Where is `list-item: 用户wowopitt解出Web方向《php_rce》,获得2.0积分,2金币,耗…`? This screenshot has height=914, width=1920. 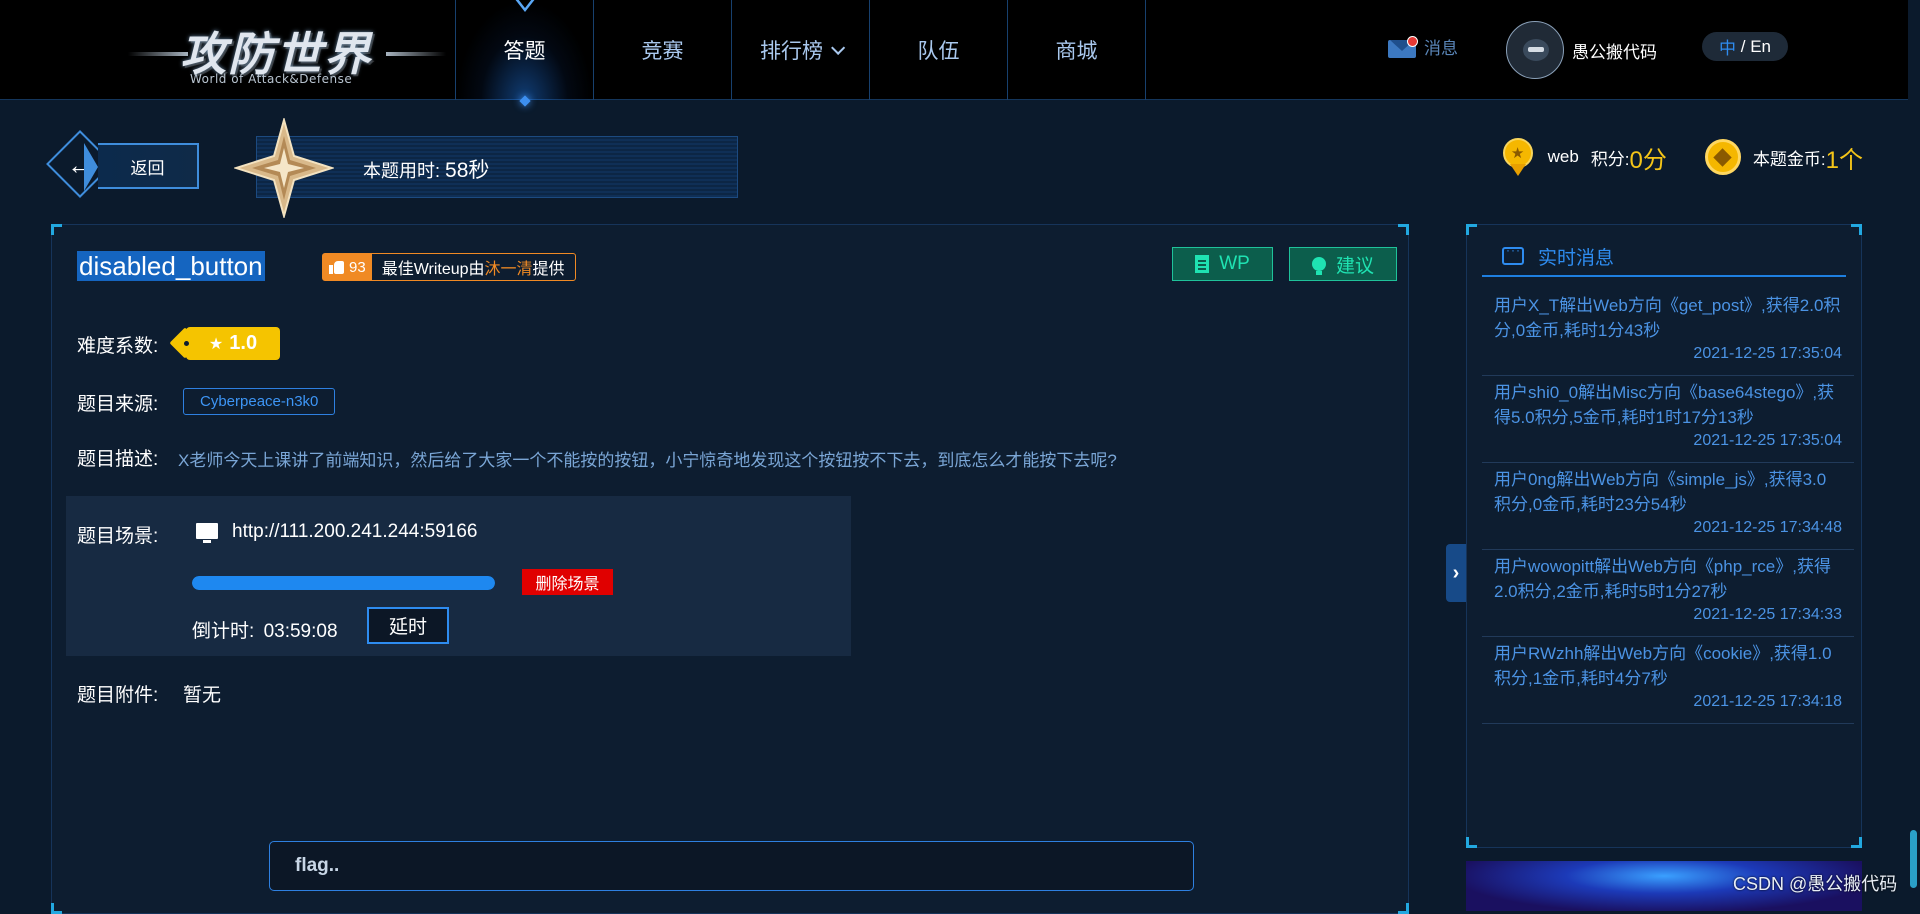
list-item: 用户wowopitt解出Web方向《php_rce》,获得2.0积分,2金币,耗… is located at coordinates (1668, 593).